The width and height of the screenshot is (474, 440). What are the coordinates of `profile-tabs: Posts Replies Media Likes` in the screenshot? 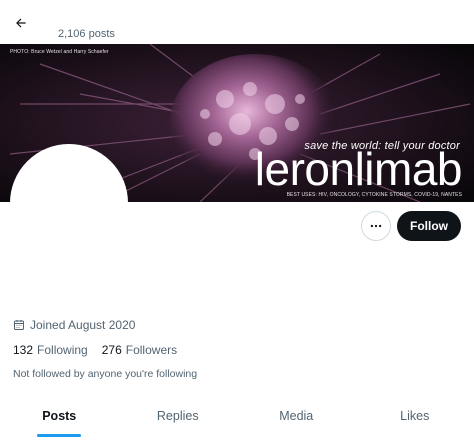 It's located at (237, 419).